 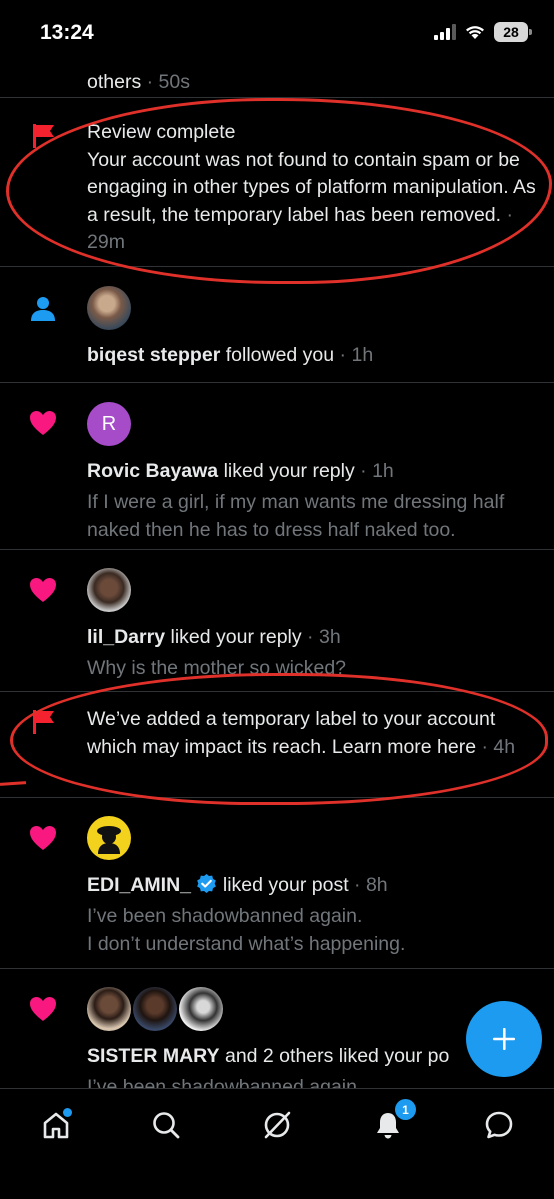 I want to click on notification-follow: biqest stepper followed you · 1h, so click(x=277, y=325).